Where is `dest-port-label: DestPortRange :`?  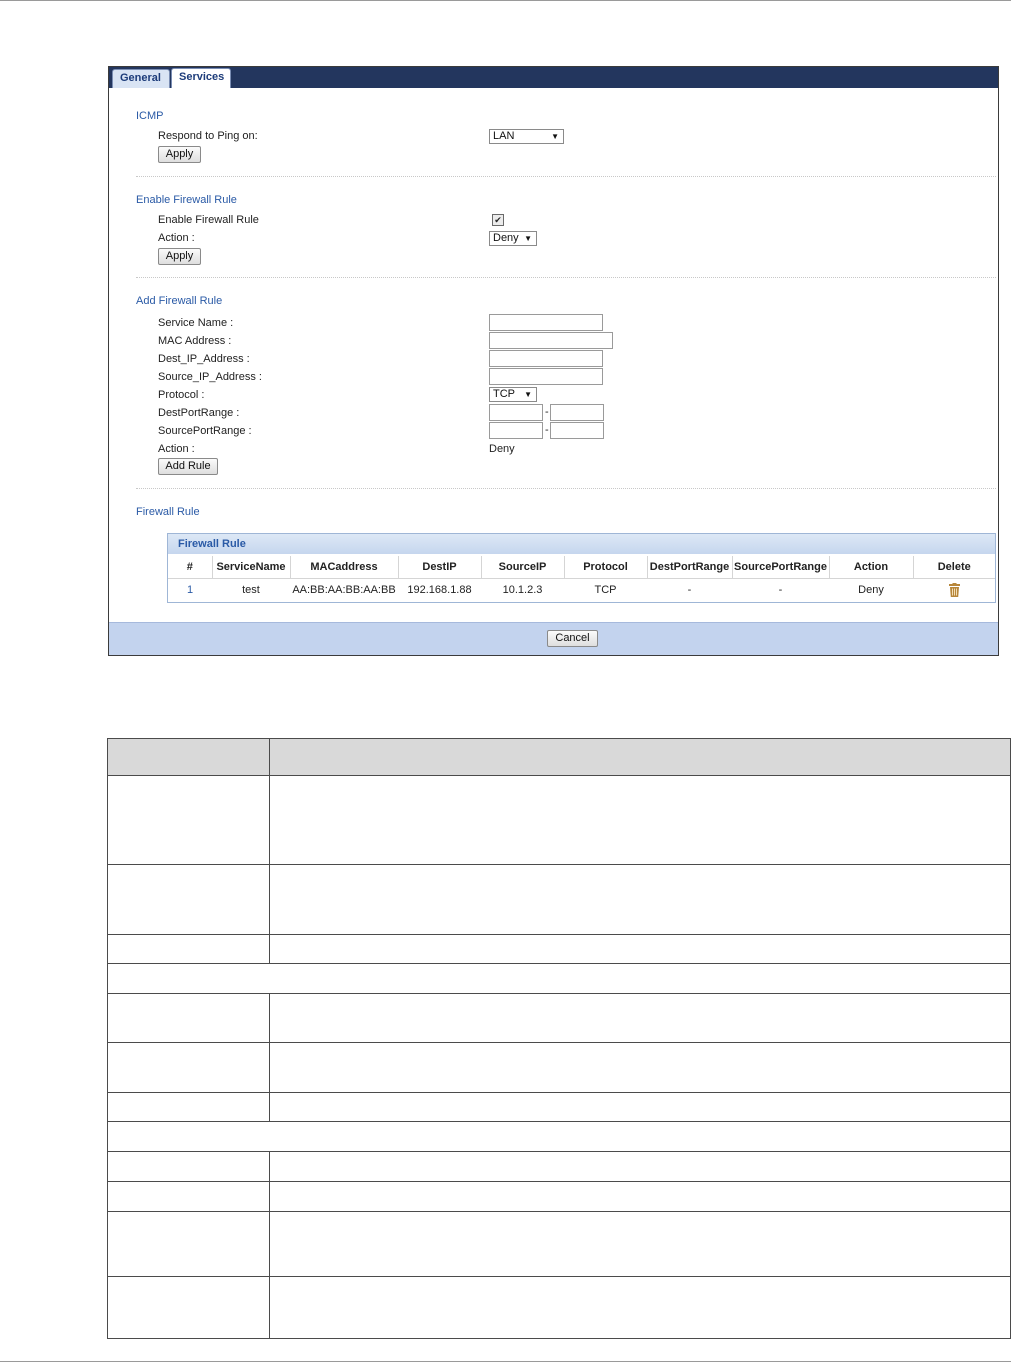
dest-port-label: DestPortRange : is located at coordinates (199, 413).